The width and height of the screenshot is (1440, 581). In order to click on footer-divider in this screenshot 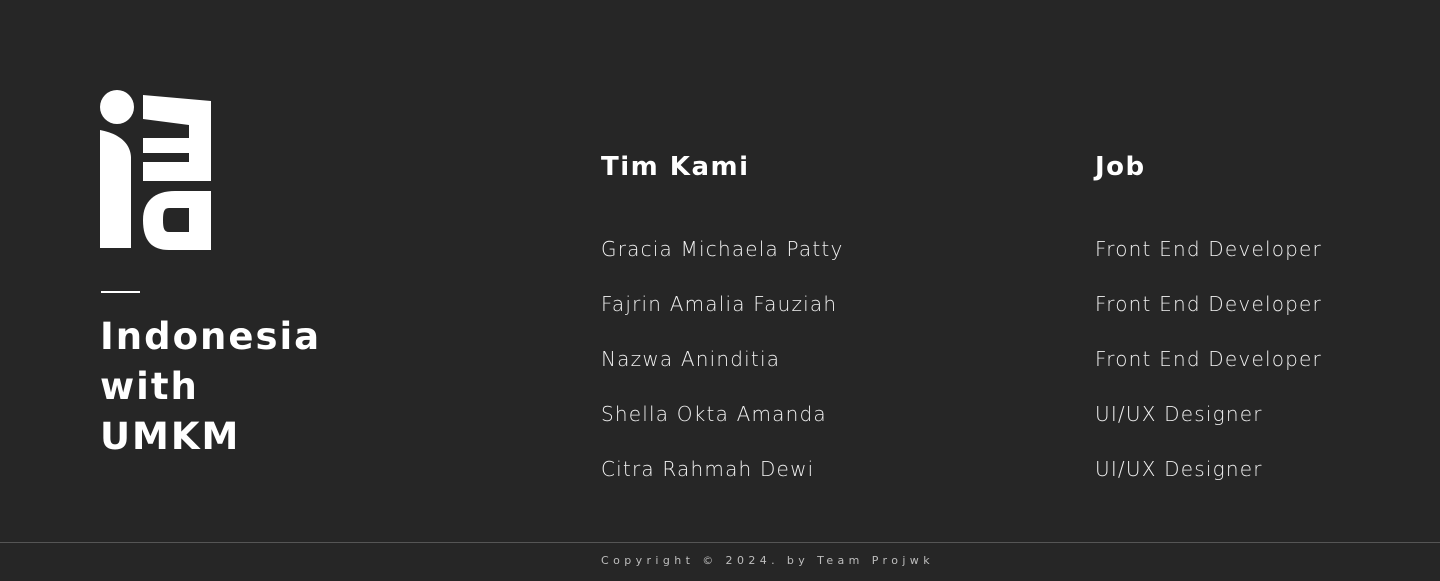, I will do `click(720, 542)`.